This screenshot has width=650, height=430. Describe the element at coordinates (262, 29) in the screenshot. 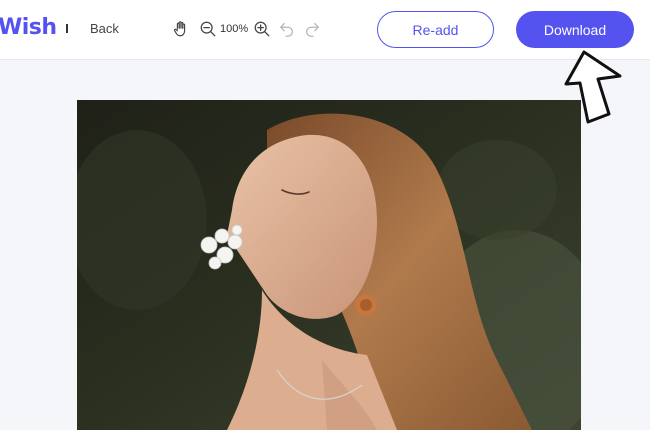

I see `zoom-in-icon` at that location.